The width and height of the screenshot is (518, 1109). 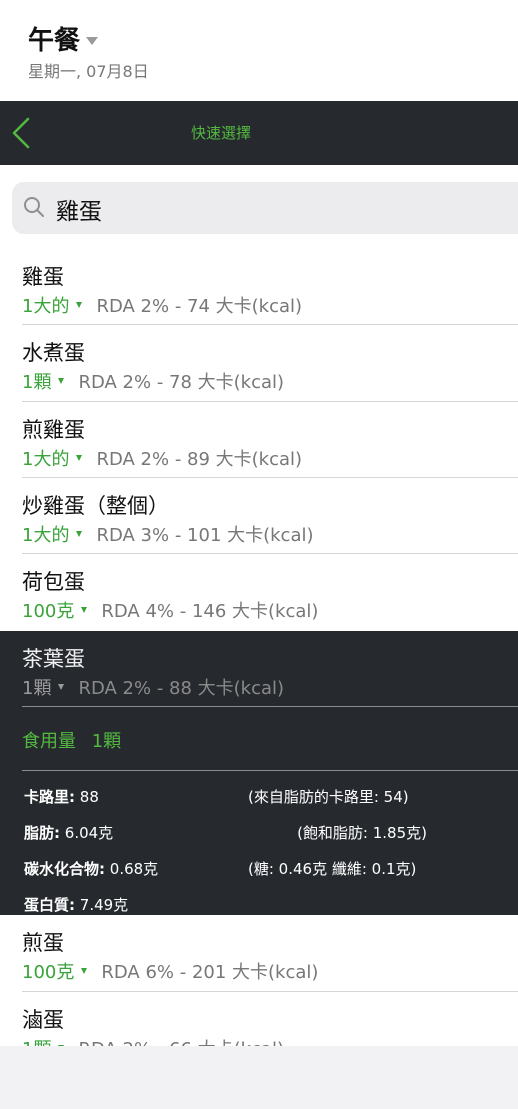 What do you see at coordinates (106, 741) in the screenshot?
I see `portion-value: 1顆` at bounding box center [106, 741].